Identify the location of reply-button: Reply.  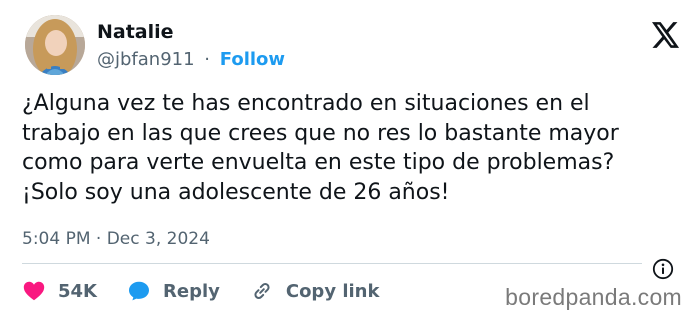
(173, 291).